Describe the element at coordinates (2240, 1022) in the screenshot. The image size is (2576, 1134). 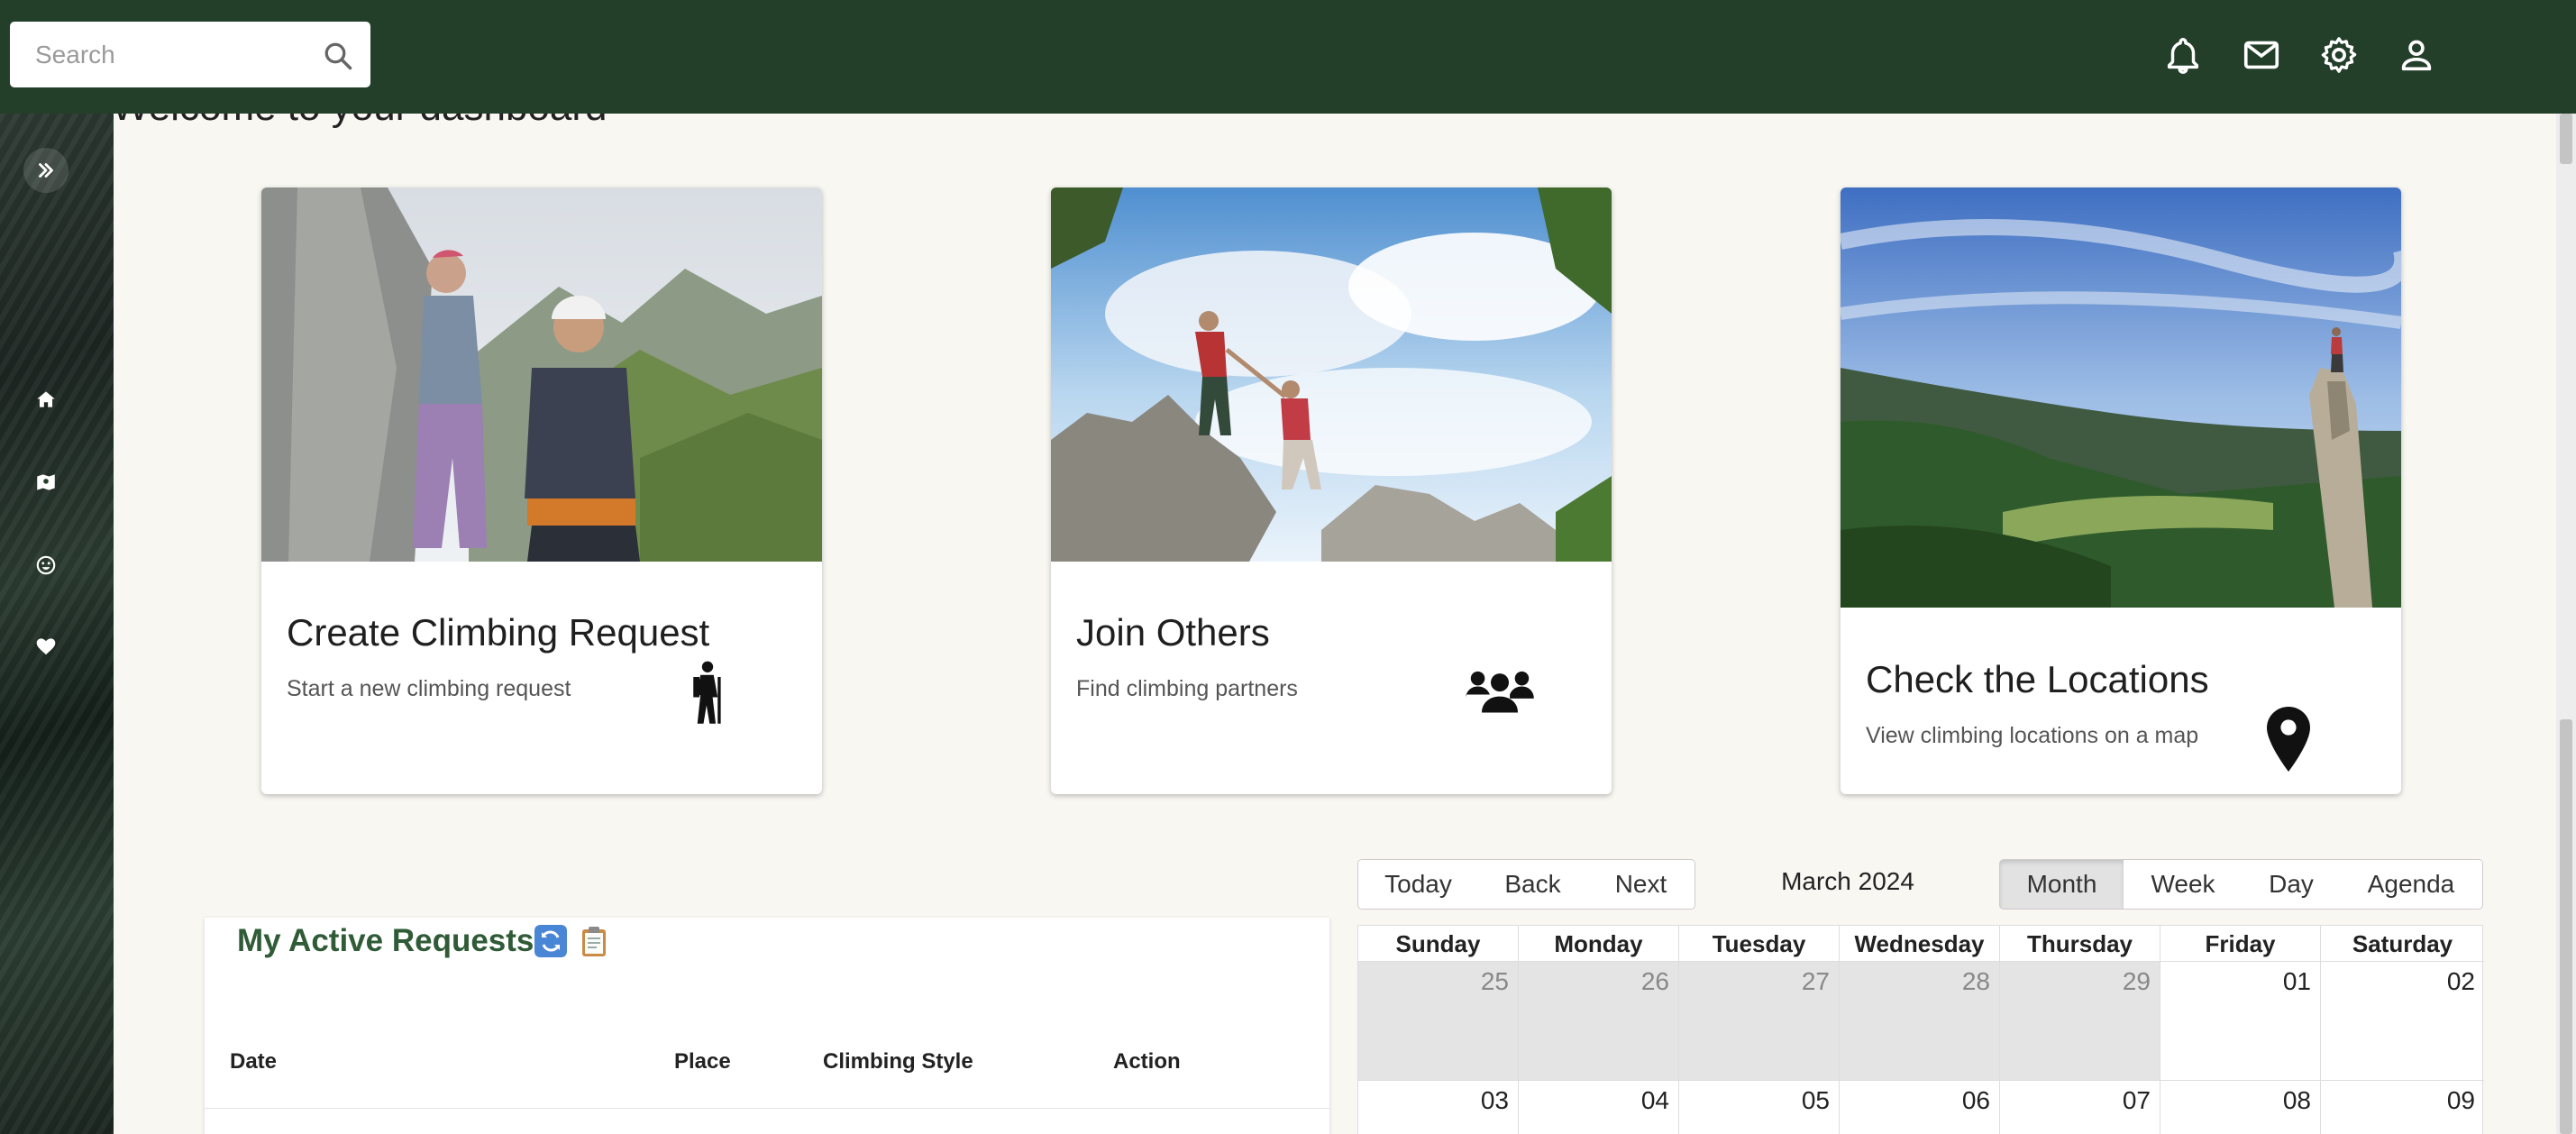
I see `calendar-day-cell: 01` at that location.